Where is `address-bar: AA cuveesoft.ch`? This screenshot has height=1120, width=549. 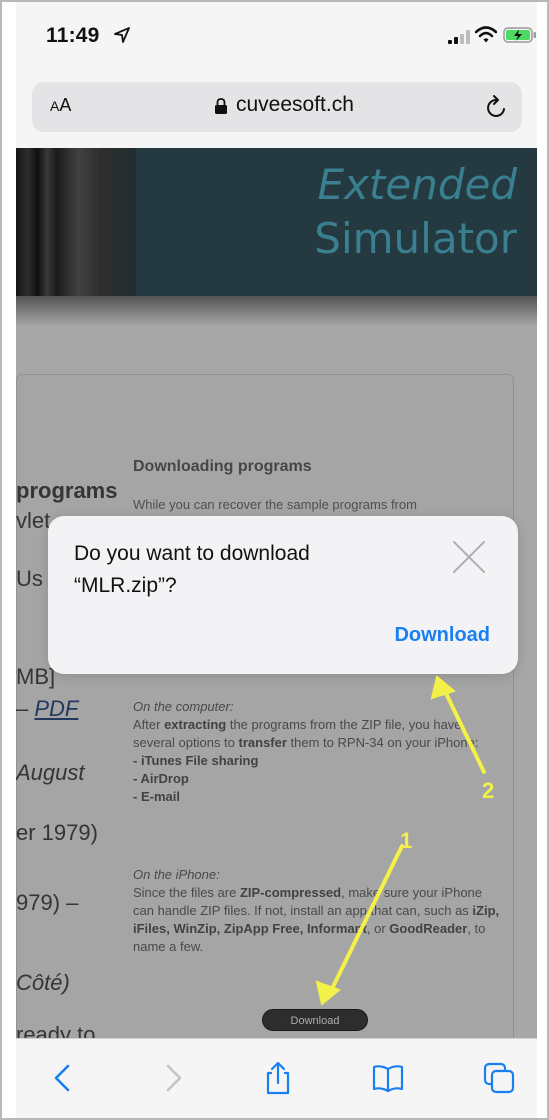
address-bar: AA cuveesoft.ch is located at coordinates (277, 107).